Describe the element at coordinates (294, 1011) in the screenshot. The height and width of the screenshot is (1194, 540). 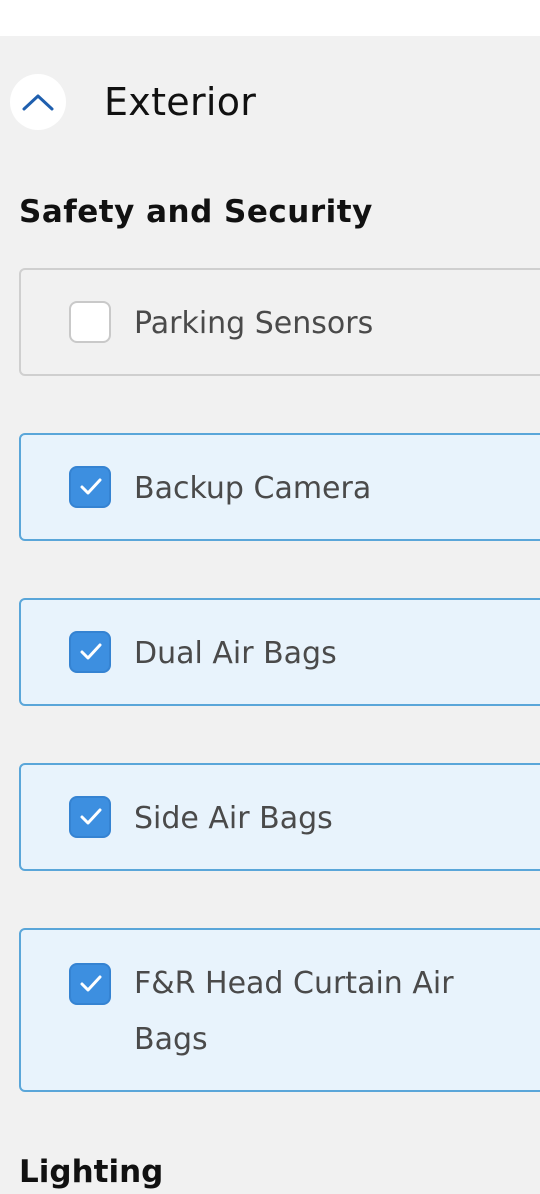
I see `option-label: F&R Head Curtain Air Bags` at that location.